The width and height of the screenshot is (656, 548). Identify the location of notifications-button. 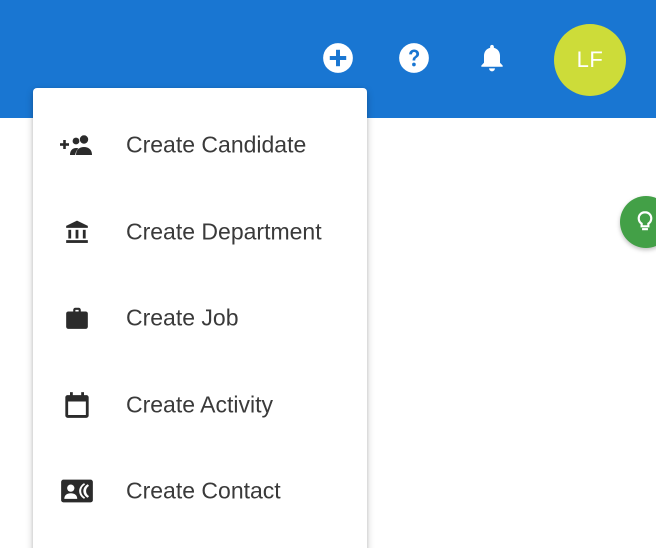
(492, 58).